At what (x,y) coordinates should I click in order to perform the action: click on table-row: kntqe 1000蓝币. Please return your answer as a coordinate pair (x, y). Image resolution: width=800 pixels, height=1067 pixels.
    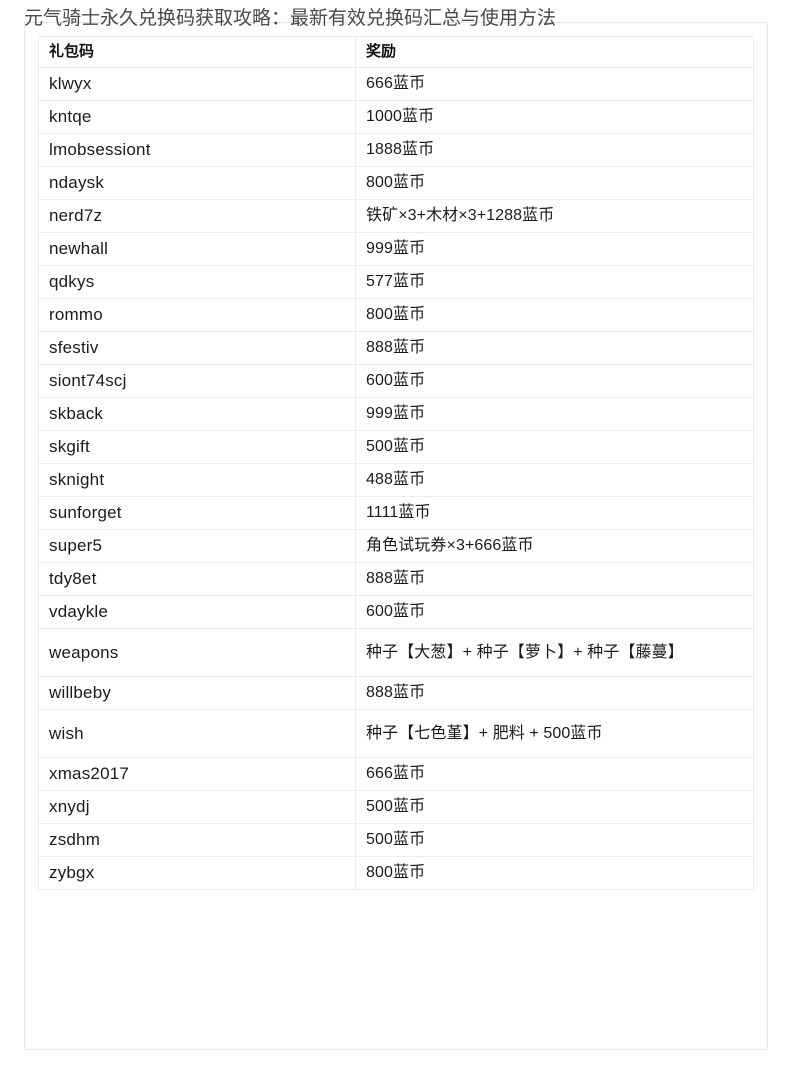
    Looking at the image, I should click on (396, 117).